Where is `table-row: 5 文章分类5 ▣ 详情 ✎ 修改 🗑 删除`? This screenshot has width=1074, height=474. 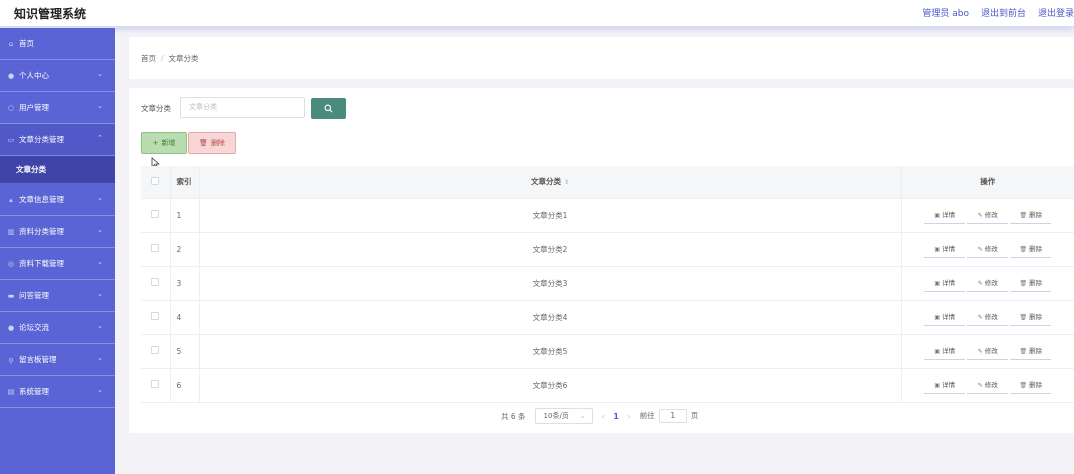 table-row: 5 文章分类5 ▣ 详情 ✎ 修改 🗑 删除 is located at coordinates (607, 351).